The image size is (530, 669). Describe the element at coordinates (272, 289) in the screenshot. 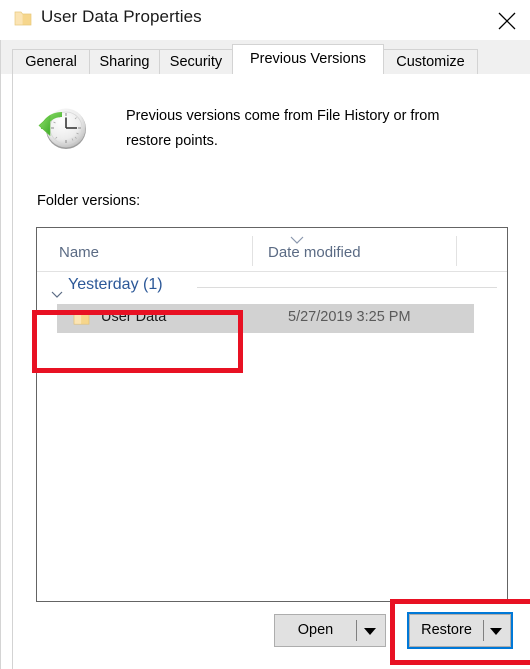

I see `group-header-yesterday: Yesterday (1)` at that location.